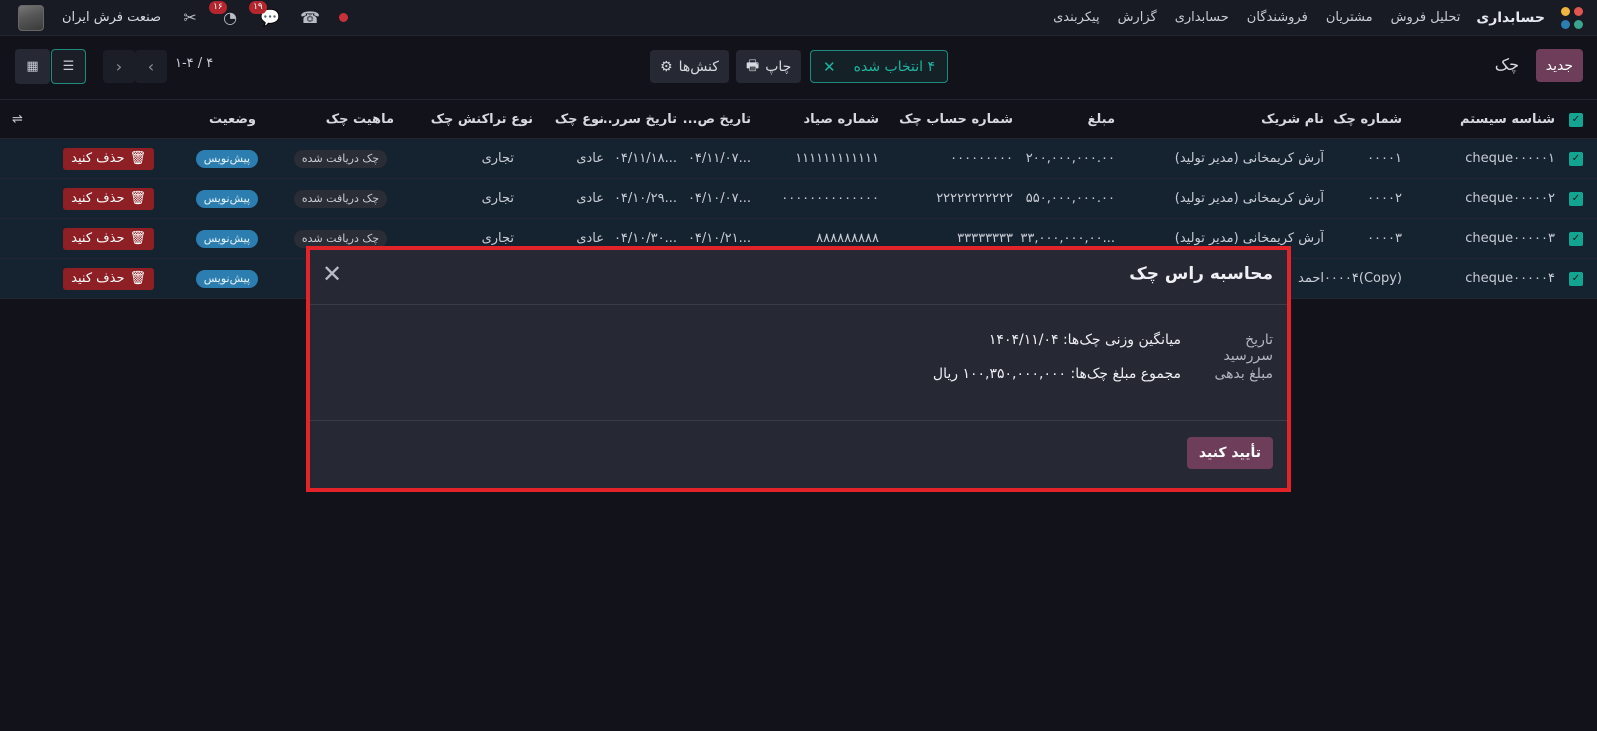 Image resolution: width=1597 pixels, height=731 pixels. Describe the element at coordinates (1201, 274) in the screenshot. I see `modal-title: محاسبه راس چک` at that location.